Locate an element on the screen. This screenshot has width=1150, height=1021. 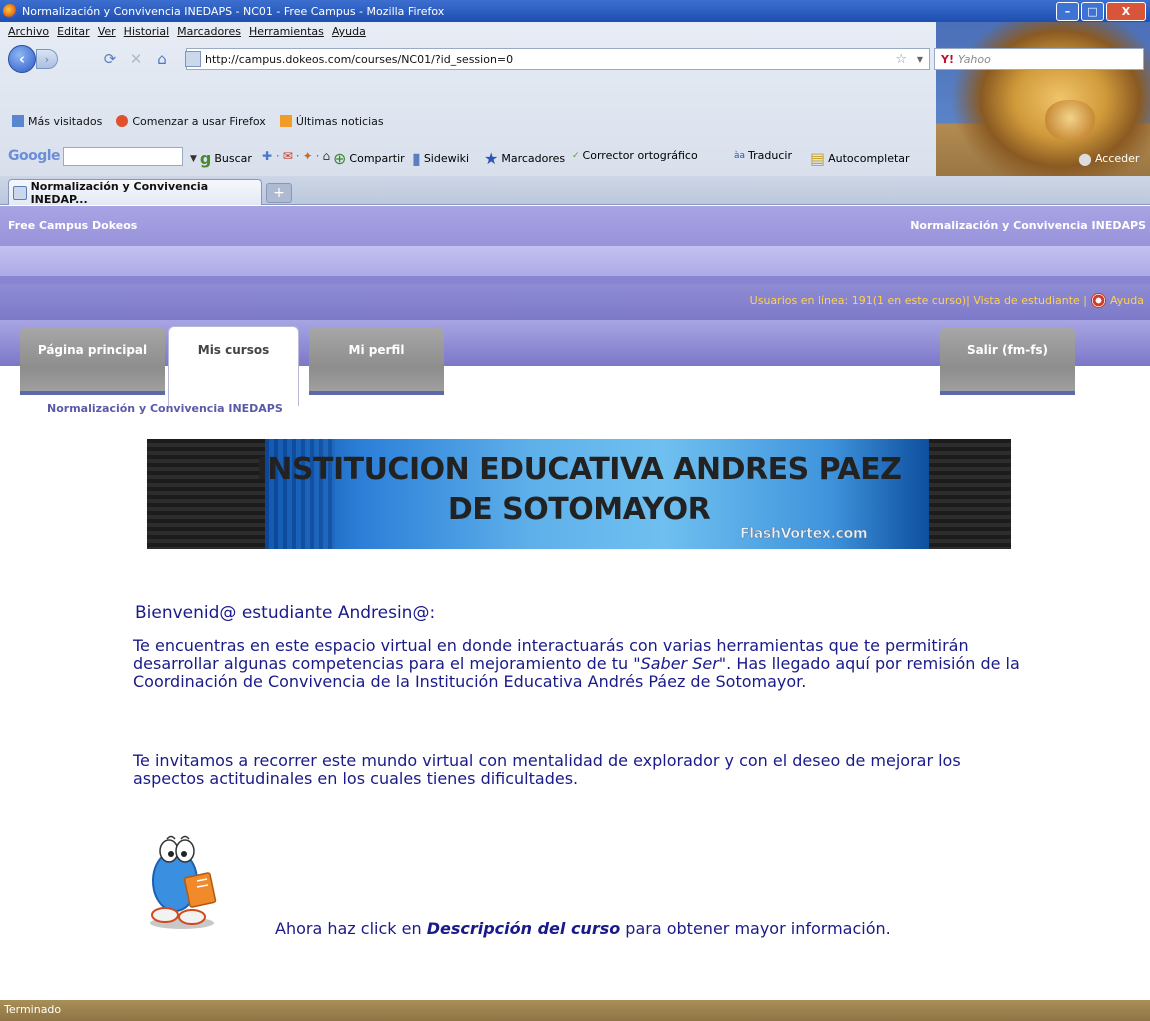
mascot-reader-image is located at coordinates (183, 882).